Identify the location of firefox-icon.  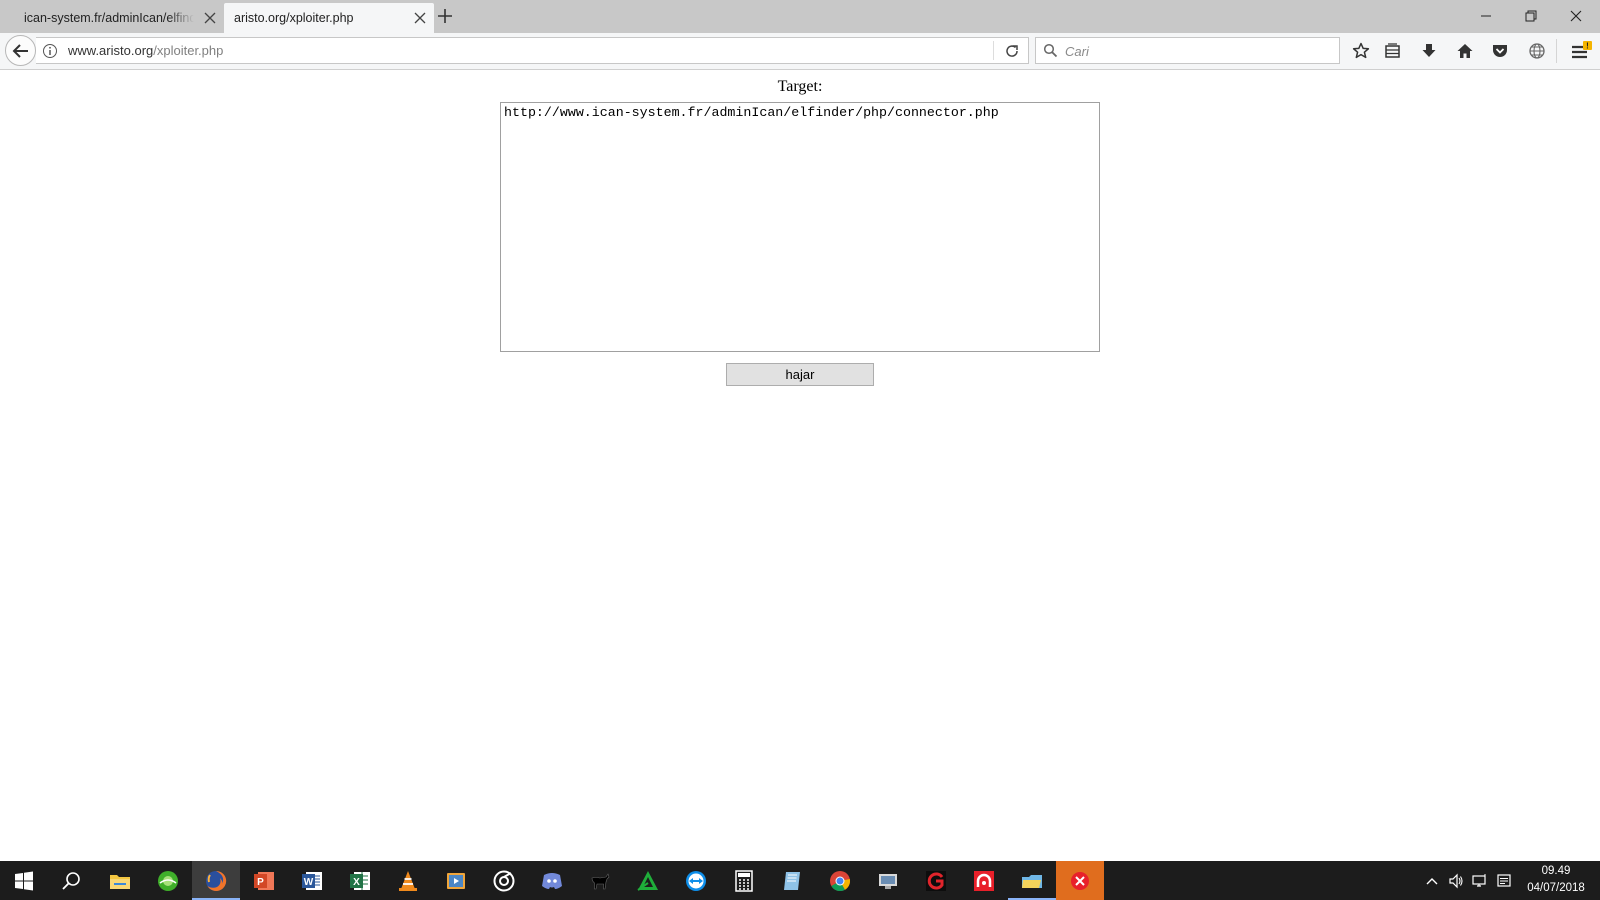
(216, 880).